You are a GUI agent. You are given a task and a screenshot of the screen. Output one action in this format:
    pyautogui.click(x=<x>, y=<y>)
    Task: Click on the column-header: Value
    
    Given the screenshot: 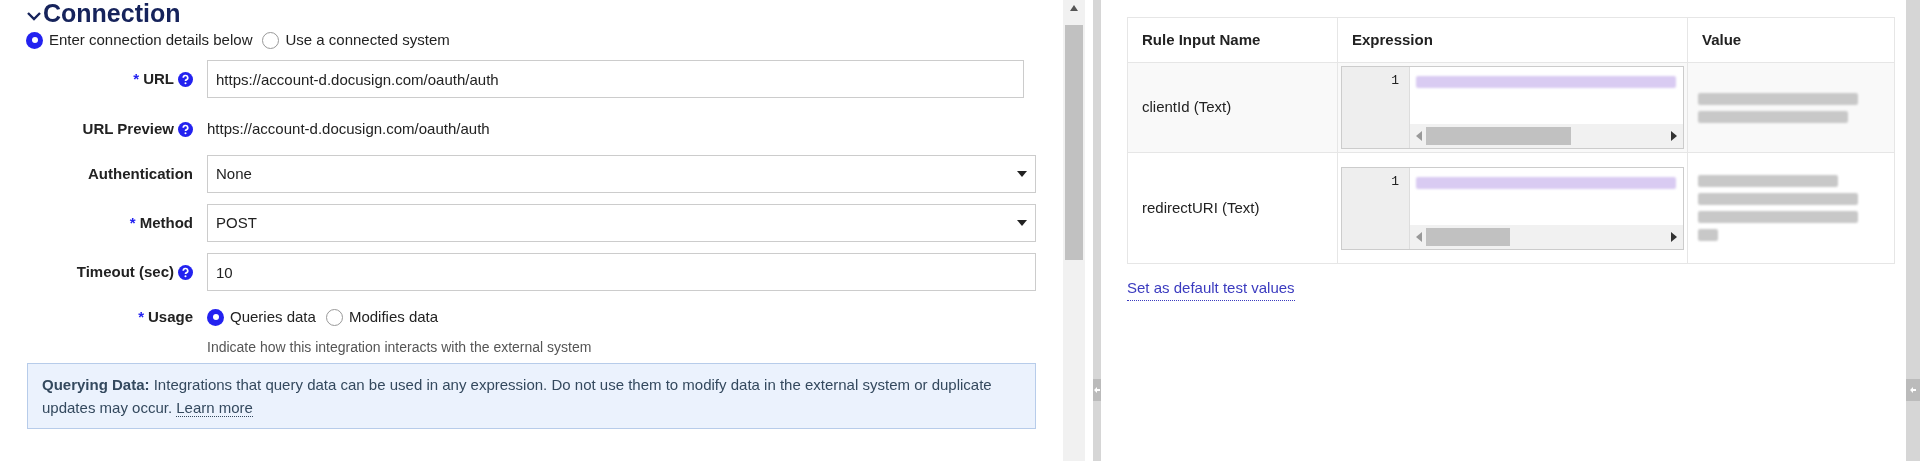 What is the action you would take?
    pyautogui.click(x=1791, y=40)
    